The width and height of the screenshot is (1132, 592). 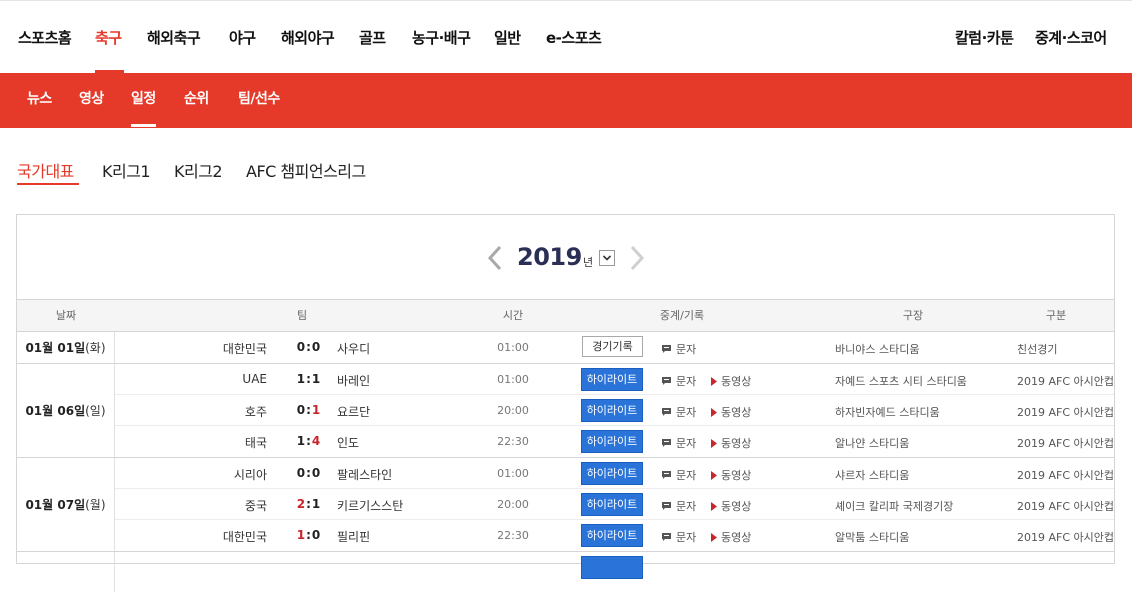 What do you see at coordinates (143, 125) in the screenshot?
I see `sub-nav-active-indicator` at bounding box center [143, 125].